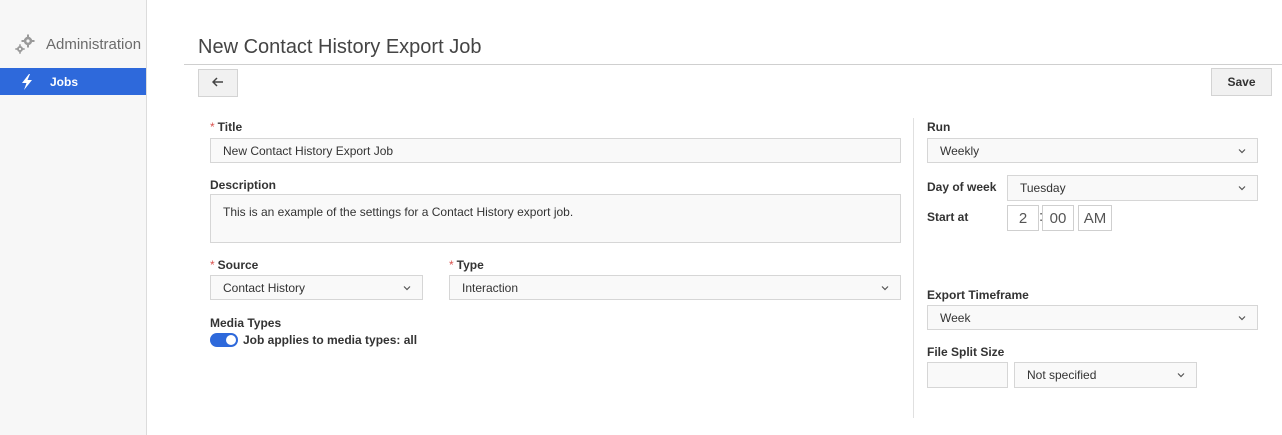  What do you see at coordinates (330, 340) in the screenshot?
I see `media-types-toggle-label: Job applies to media types: all` at bounding box center [330, 340].